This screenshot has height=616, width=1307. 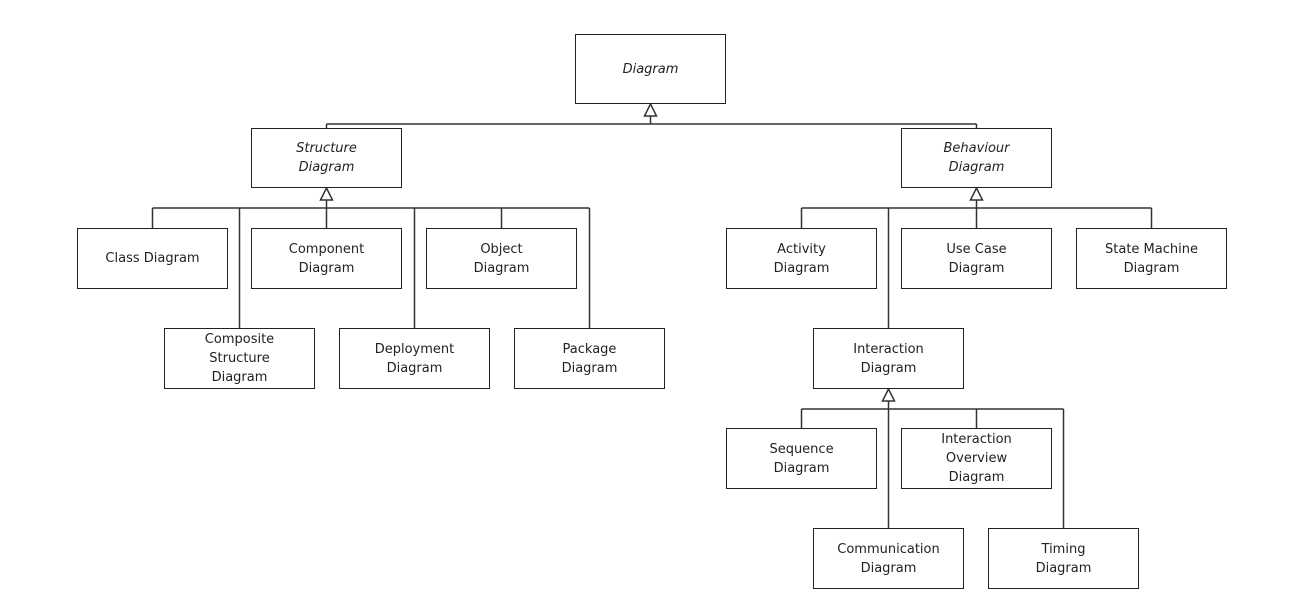 I want to click on node-object: Object Diagram, so click(x=501, y=258).